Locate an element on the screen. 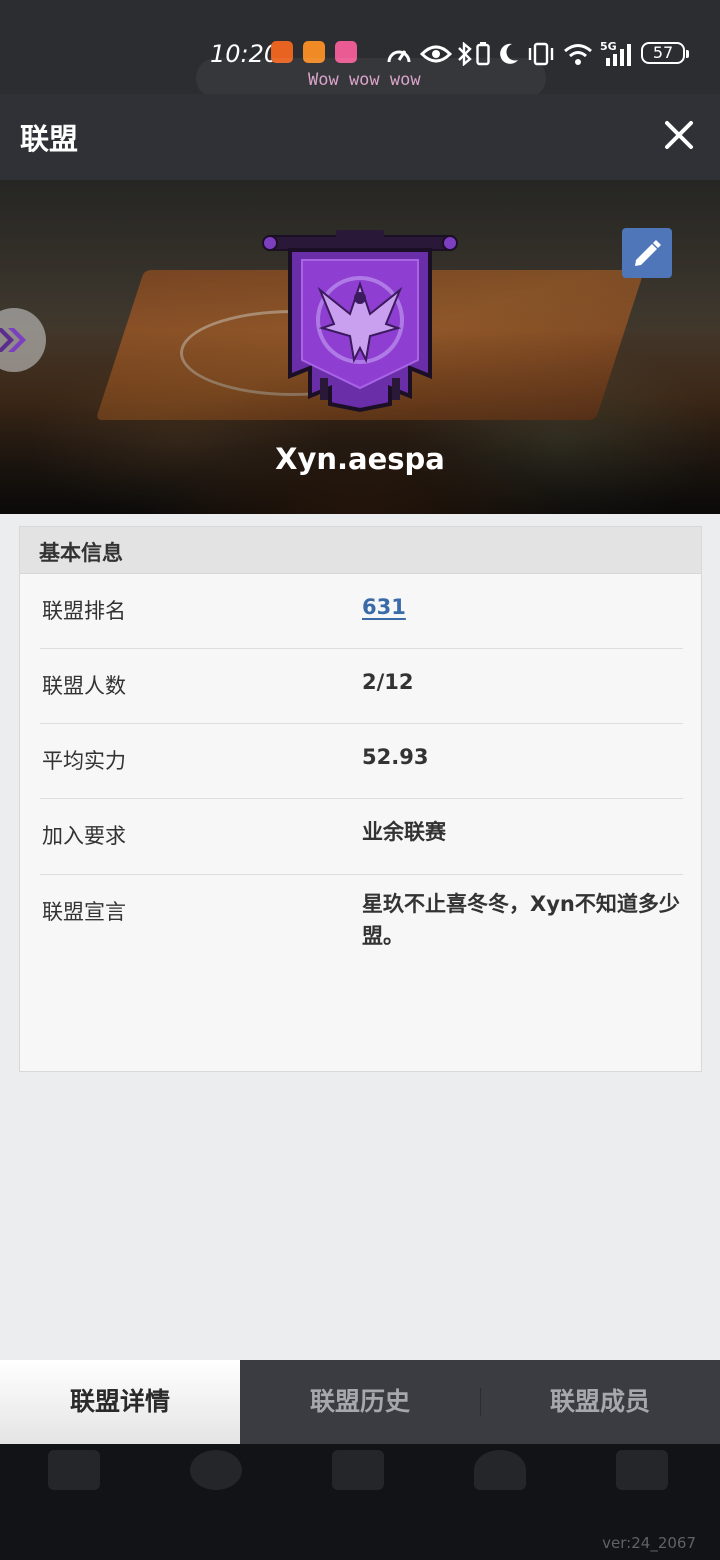 The image size is (720, 1560). card-title: 基本信息 is located at coordinates (81, 553).